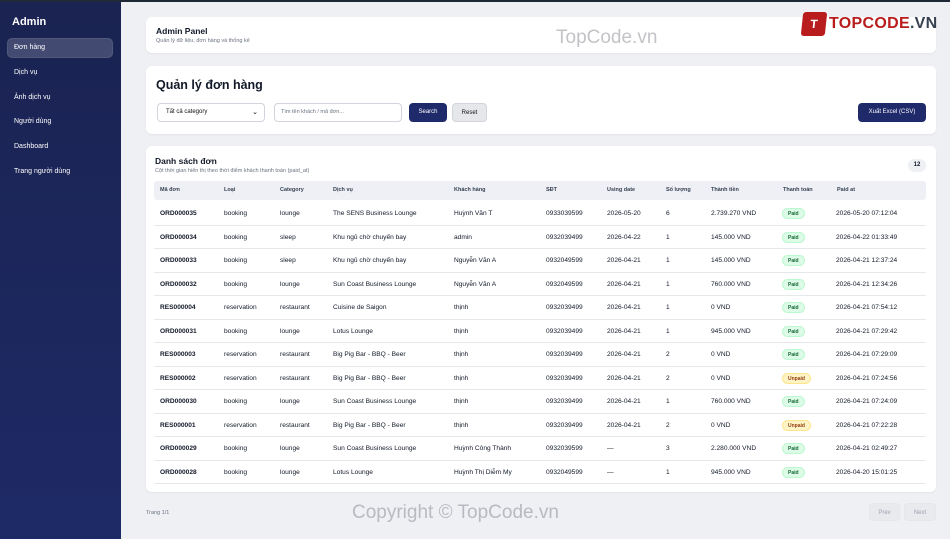 The height and width of the screenshot is (539, 950). What do you see at coordinates (428, 112) in the screenshot?
I see `search-button: Search` at bounding box center [428, 112].